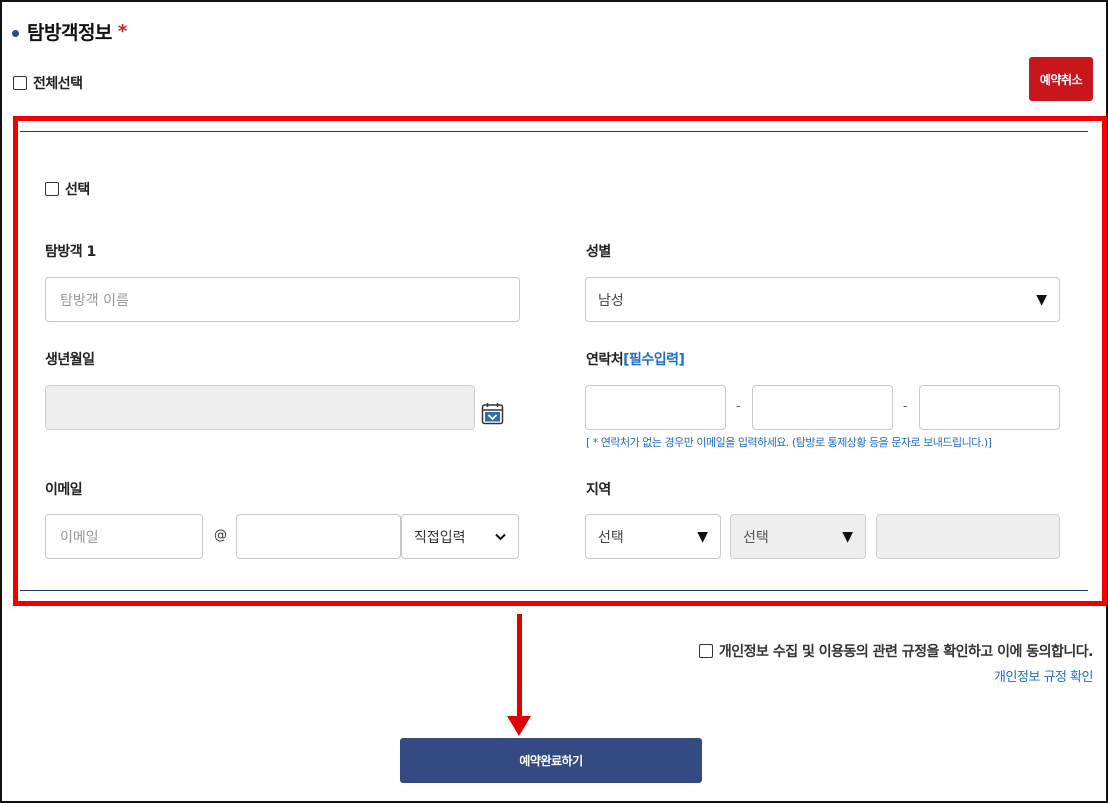 This screenshot has height=803, width=1108. I want to click on complete-reservation-button: 예약완료하기, so click(551, 760).